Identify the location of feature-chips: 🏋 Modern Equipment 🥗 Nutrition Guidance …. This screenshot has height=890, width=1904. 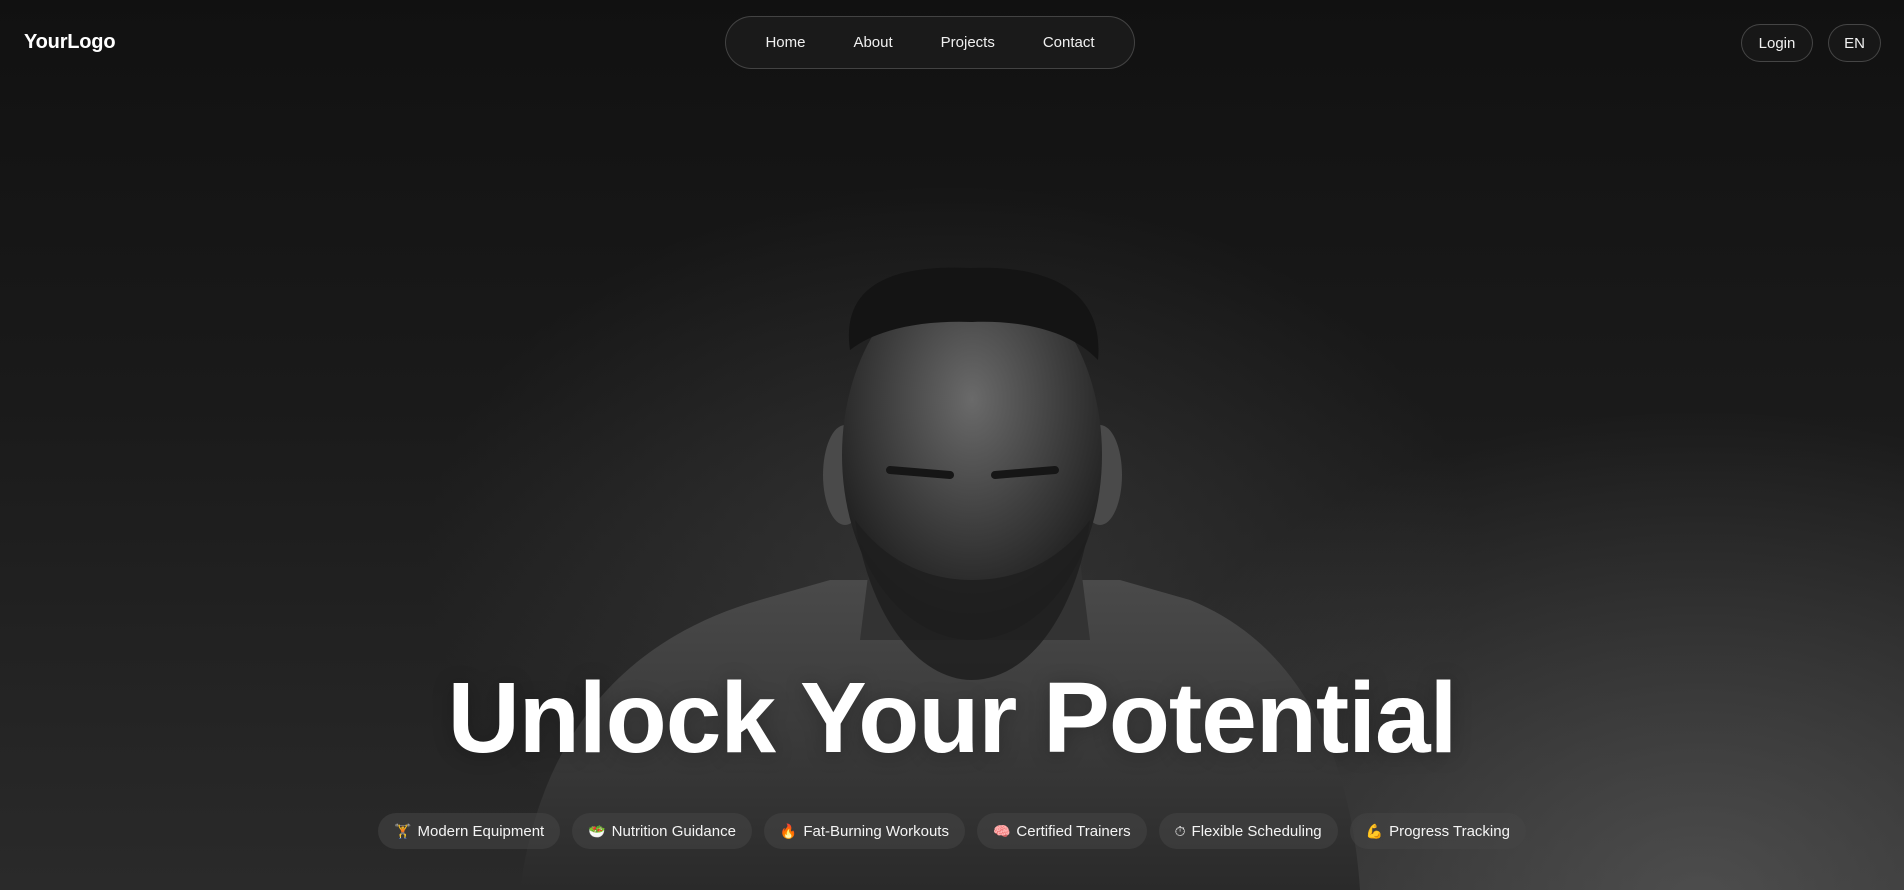
(952, 831).